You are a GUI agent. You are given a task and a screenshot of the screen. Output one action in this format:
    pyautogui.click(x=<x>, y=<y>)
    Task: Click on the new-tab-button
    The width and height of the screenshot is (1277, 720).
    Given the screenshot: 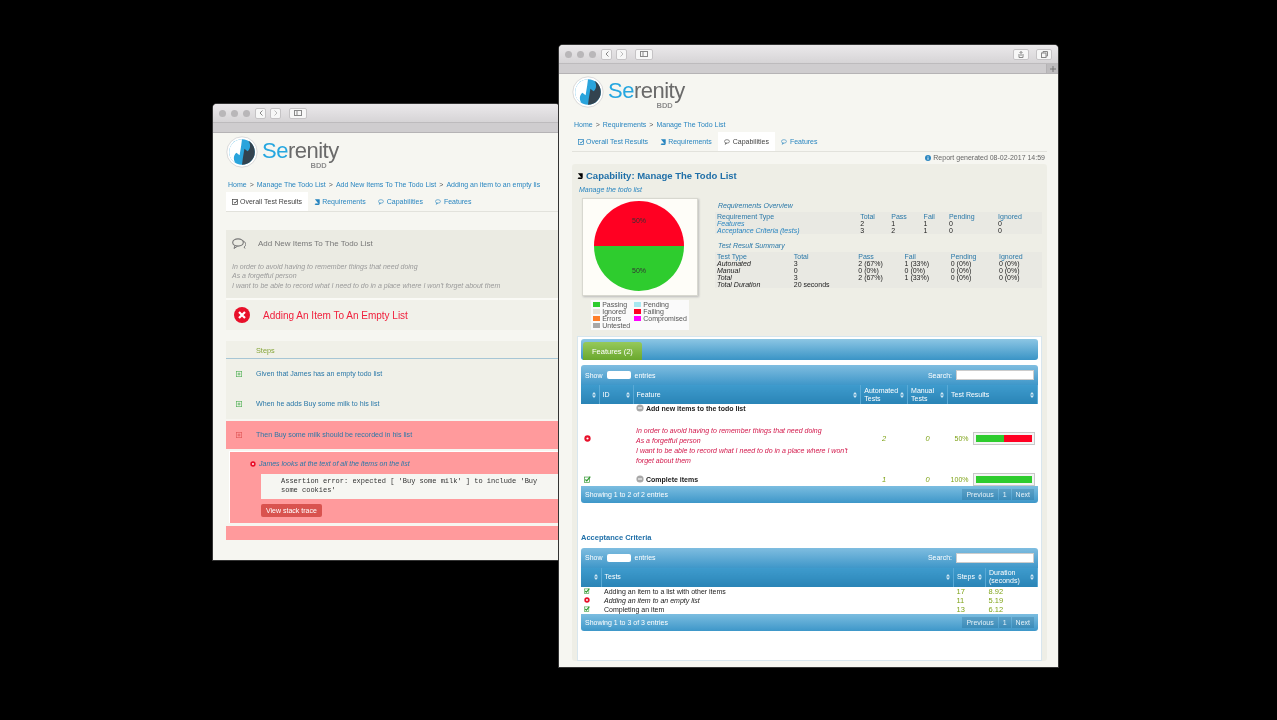 What is the action you would take?
    pyautogui.click(x=1052, y=68)
    